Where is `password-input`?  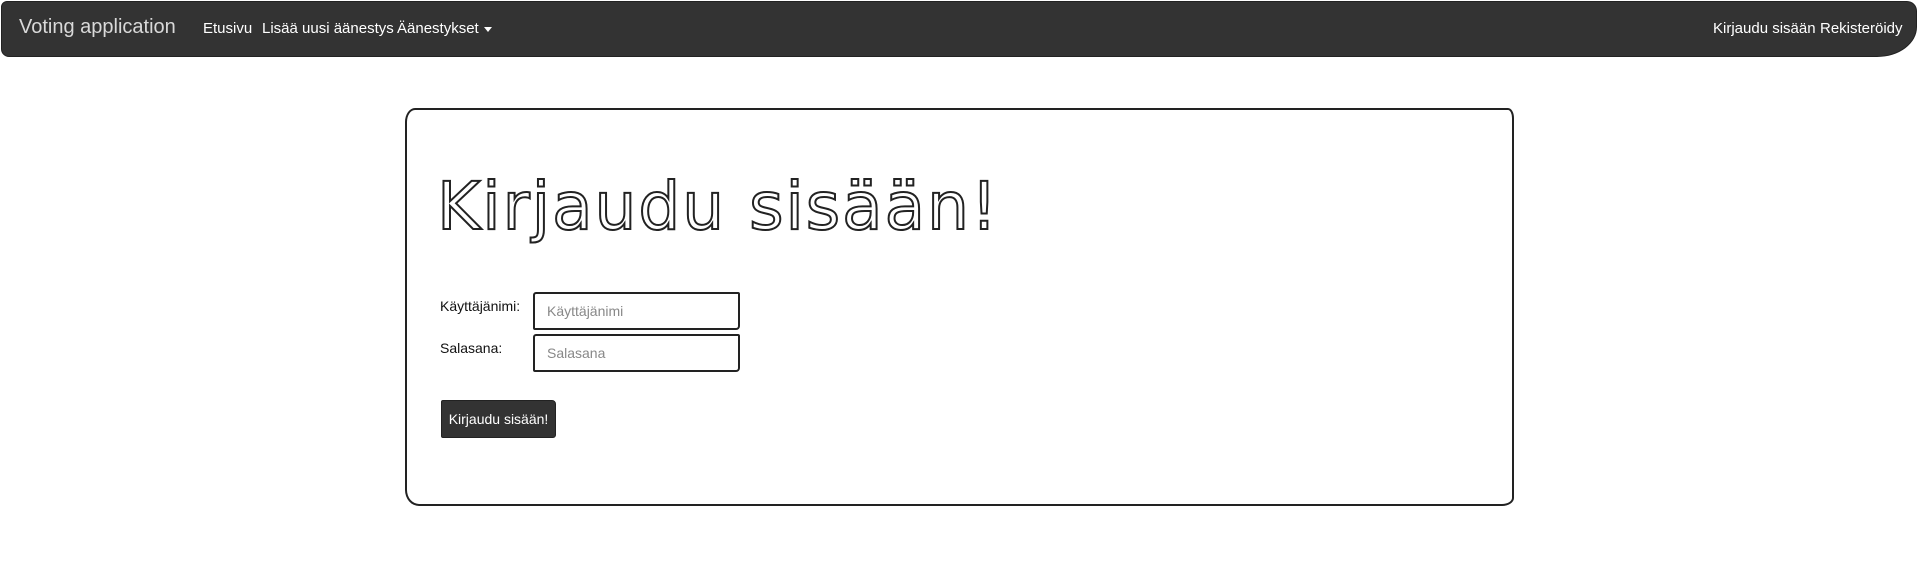
password-input is located at coordinates (636, 353).